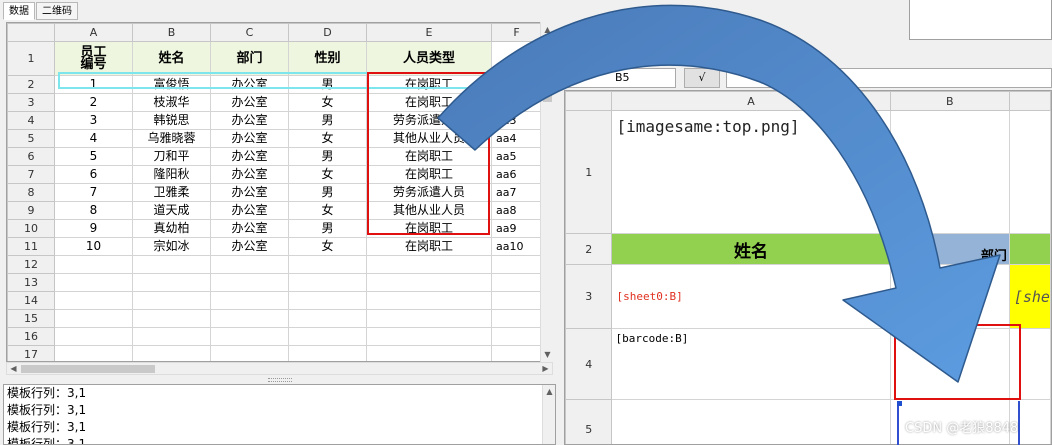 The width and height of the screenshot is (1052, 445). What do you see at coordinates (171, 156) in the screenshot?
I see `table-cell: 刀和平` at bounding box center [171, 156].